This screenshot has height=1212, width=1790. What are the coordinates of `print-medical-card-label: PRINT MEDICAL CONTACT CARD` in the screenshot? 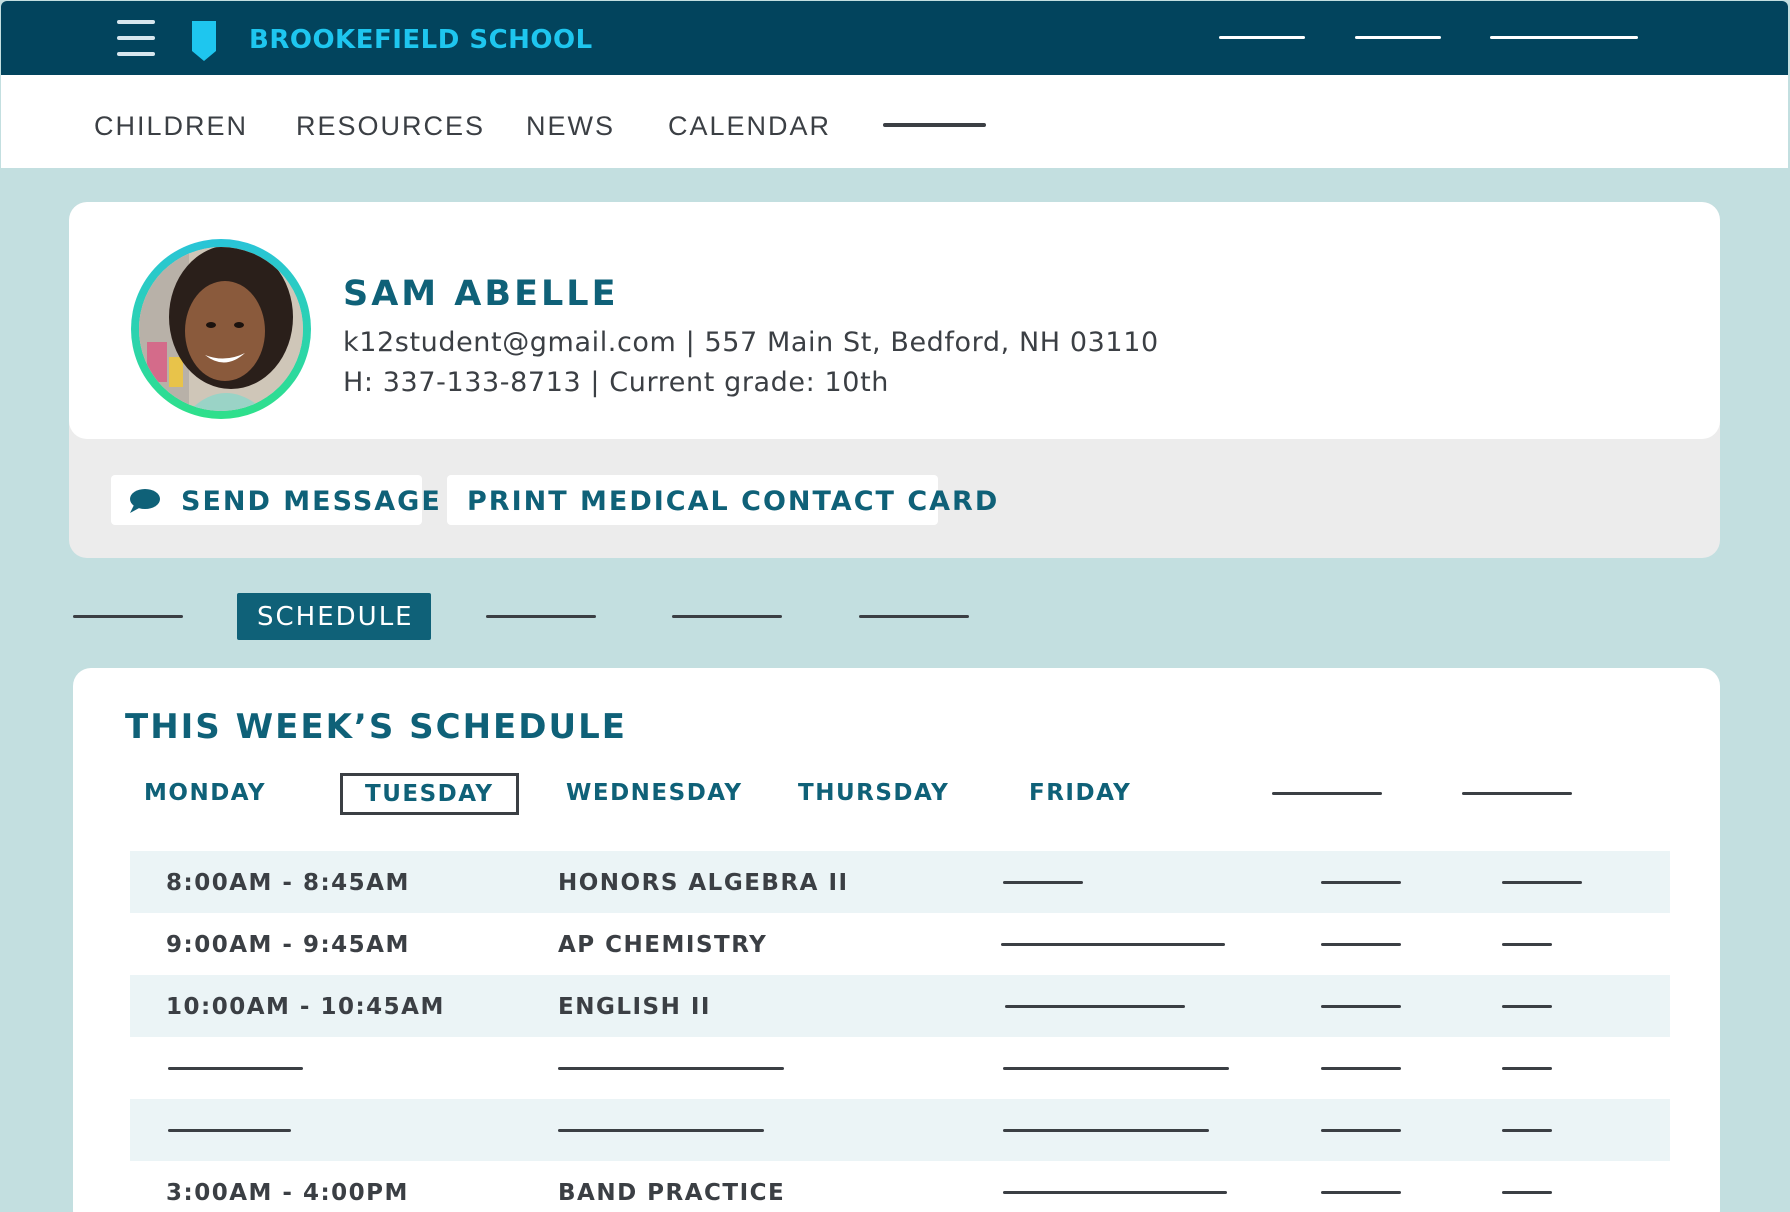 It's located at (733, 501).